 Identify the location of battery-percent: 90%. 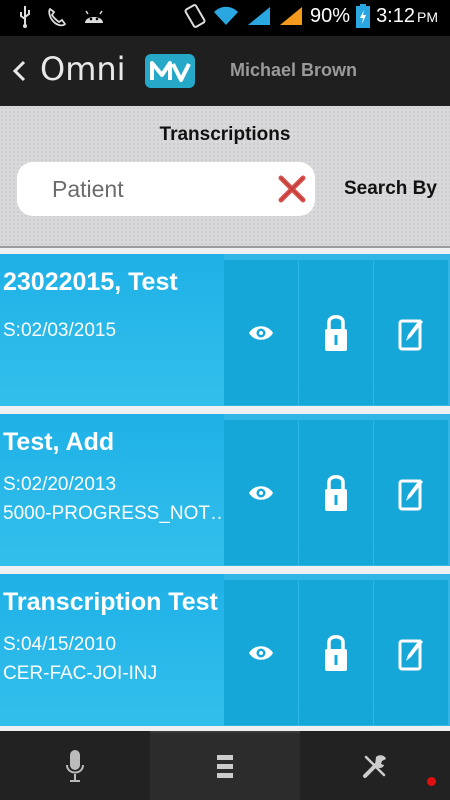
(330, 15).